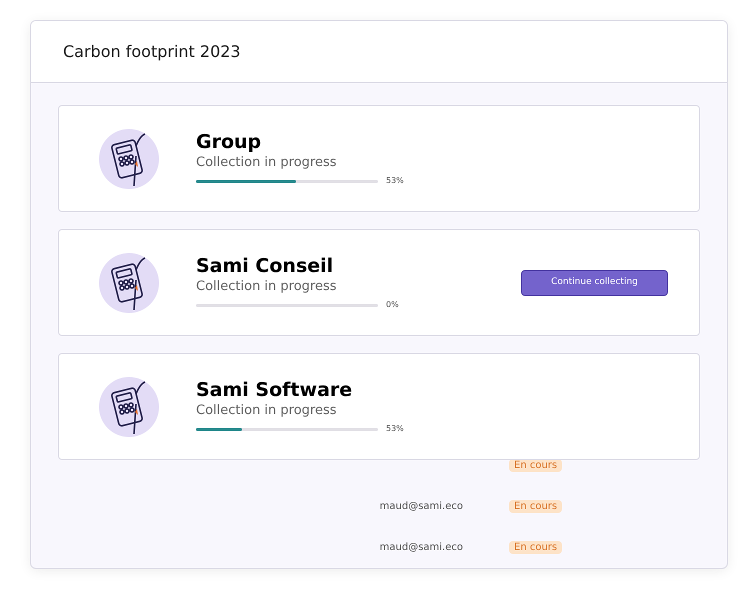  What do you see at coordinates (265, 266) in the screenshot?
I see `entity-name: Sami Conseil` at bounding box center [265, 266].